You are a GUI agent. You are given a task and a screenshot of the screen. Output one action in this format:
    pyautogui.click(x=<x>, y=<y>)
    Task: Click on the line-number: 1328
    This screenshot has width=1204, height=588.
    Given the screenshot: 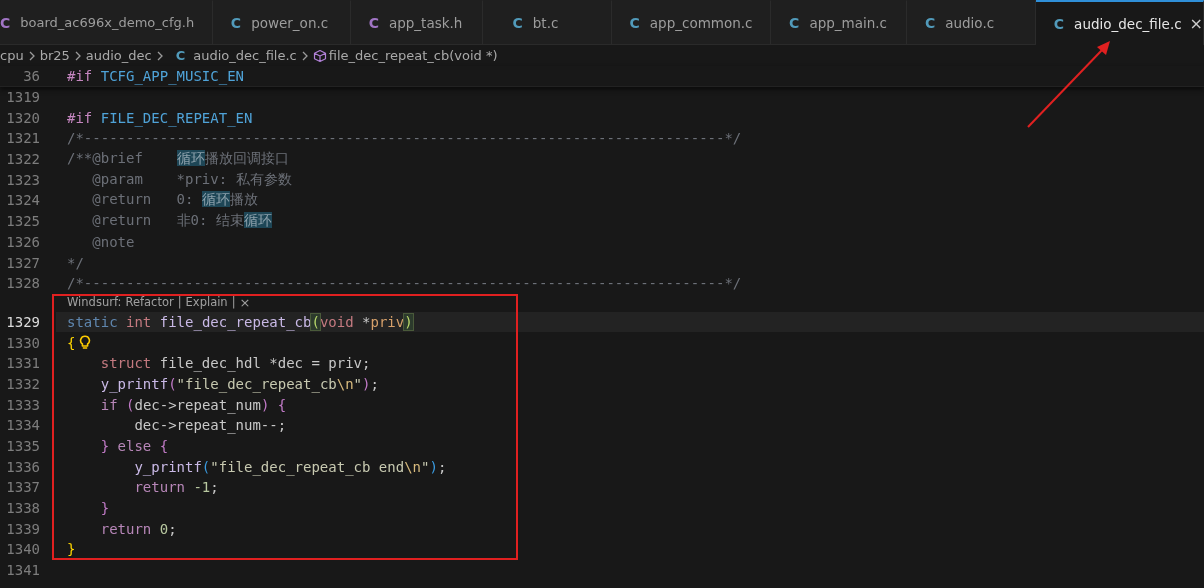 What is the action you would take?
    pyautogui.click(x=22, y=283)
    